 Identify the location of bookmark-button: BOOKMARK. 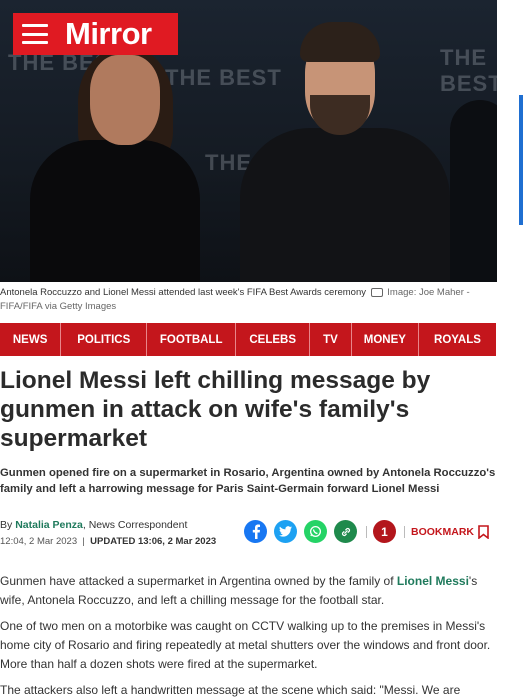
(450, 531).